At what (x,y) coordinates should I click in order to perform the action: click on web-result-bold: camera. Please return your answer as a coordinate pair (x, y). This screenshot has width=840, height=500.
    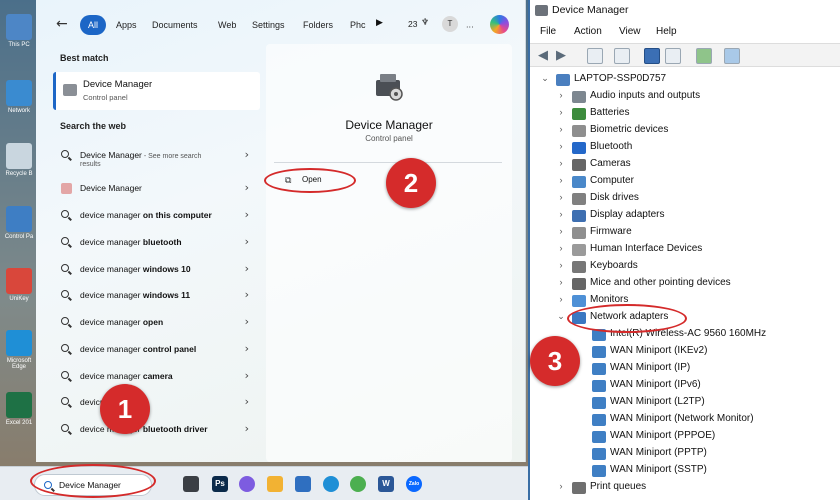
    Looking at the image, I should click on (157, 376).